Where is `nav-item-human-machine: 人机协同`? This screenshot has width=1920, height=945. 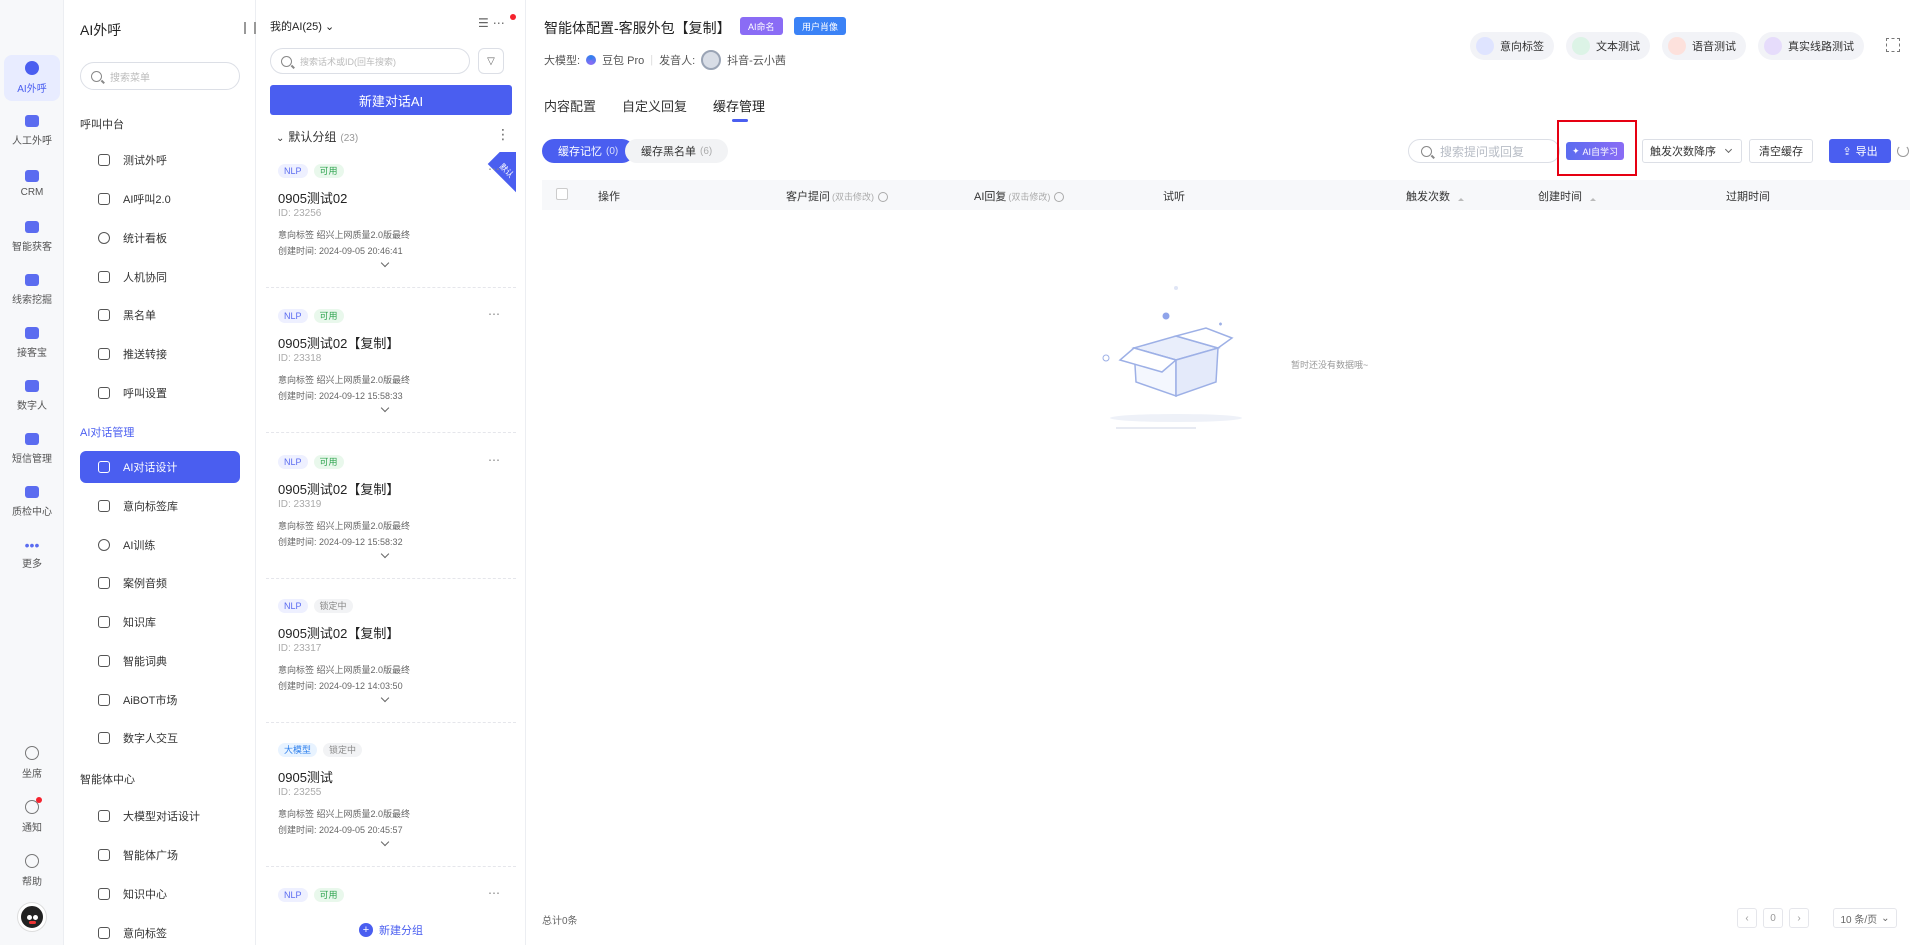 nav-item-human-machine: 人机协同 is located at coordinates (160, 277).